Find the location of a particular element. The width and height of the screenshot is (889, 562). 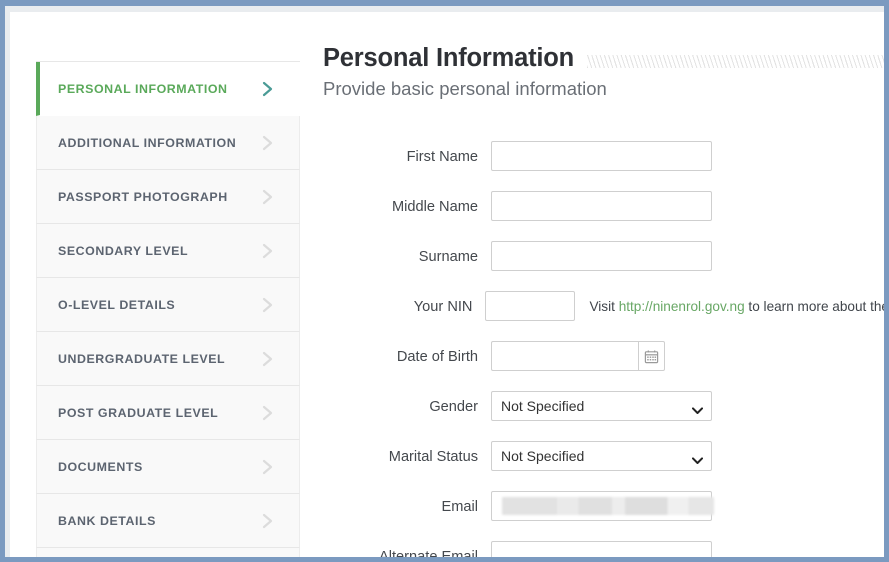

sidebar-item-partial-next is located at coordinates (168, 552).